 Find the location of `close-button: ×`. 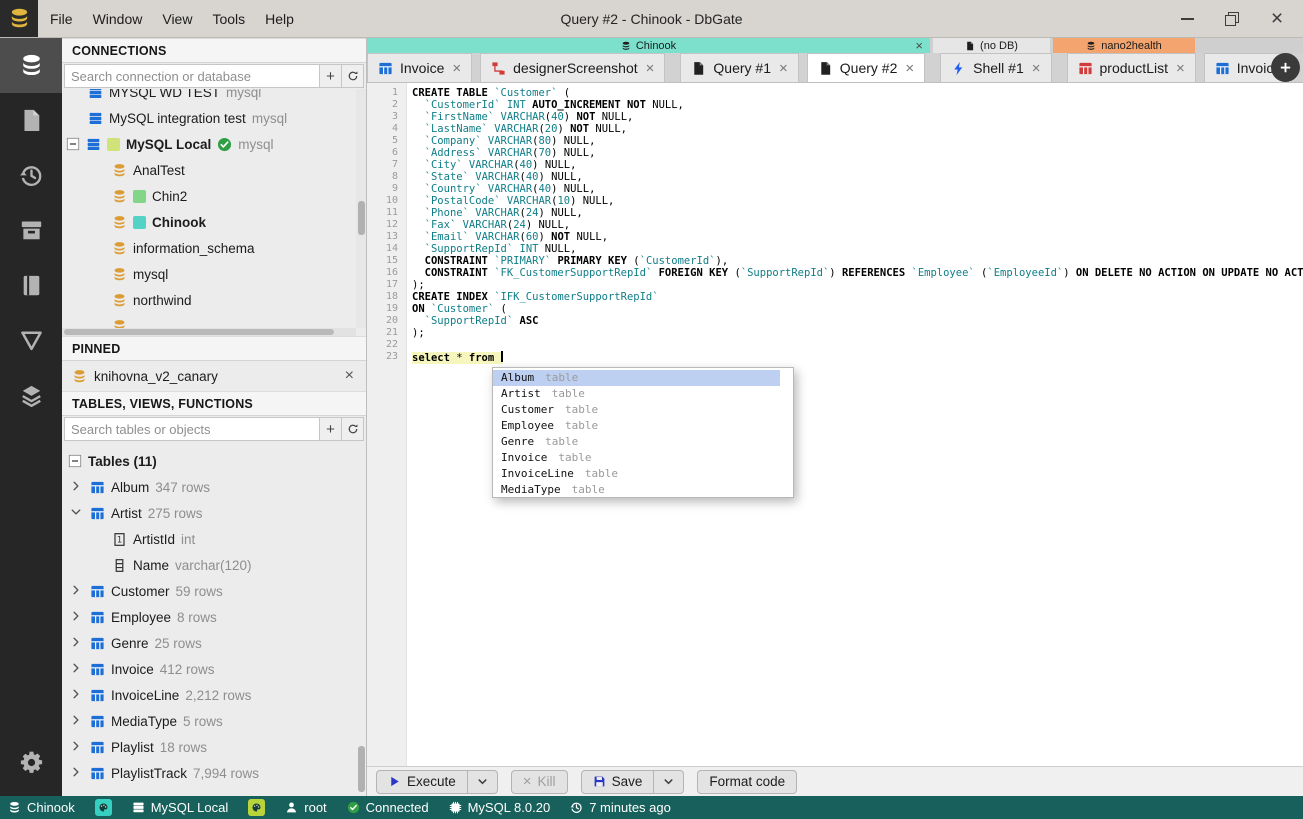

close-button: × is located at coordinates (1277, 18).